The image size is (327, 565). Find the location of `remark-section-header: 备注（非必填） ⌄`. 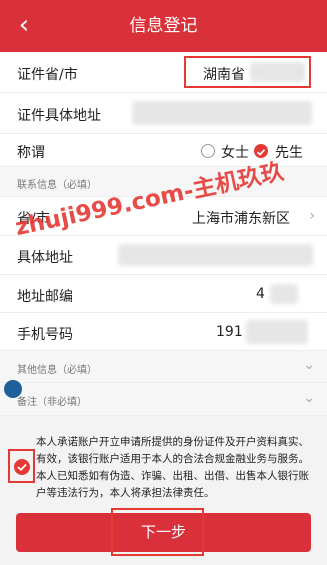

remark-section-header: 备注（非必填） ⌄ is located at coordinates (163, 399).